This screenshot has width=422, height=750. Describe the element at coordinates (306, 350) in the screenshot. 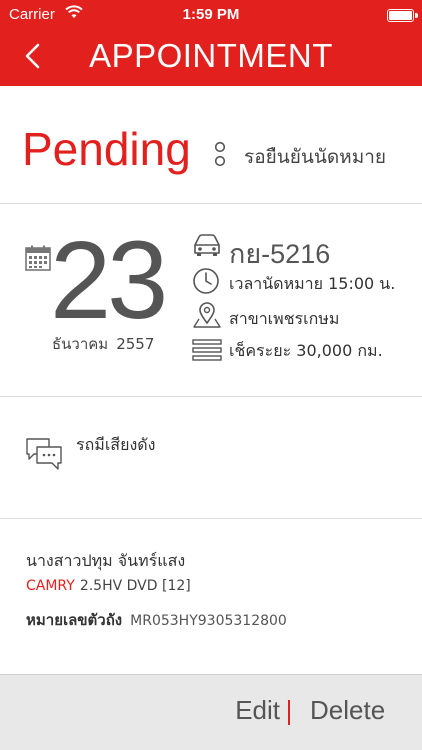

I see `mileage: เช็คระยะ 30,000 กม.` at that location.